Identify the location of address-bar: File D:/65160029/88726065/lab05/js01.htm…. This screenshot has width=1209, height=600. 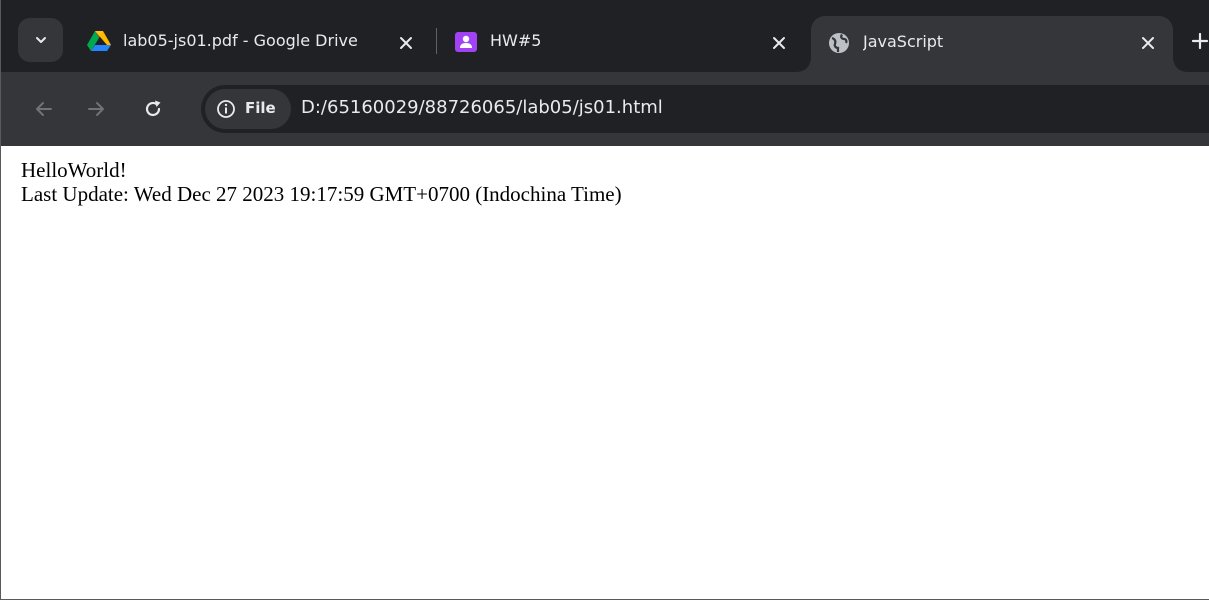
(705, 109).